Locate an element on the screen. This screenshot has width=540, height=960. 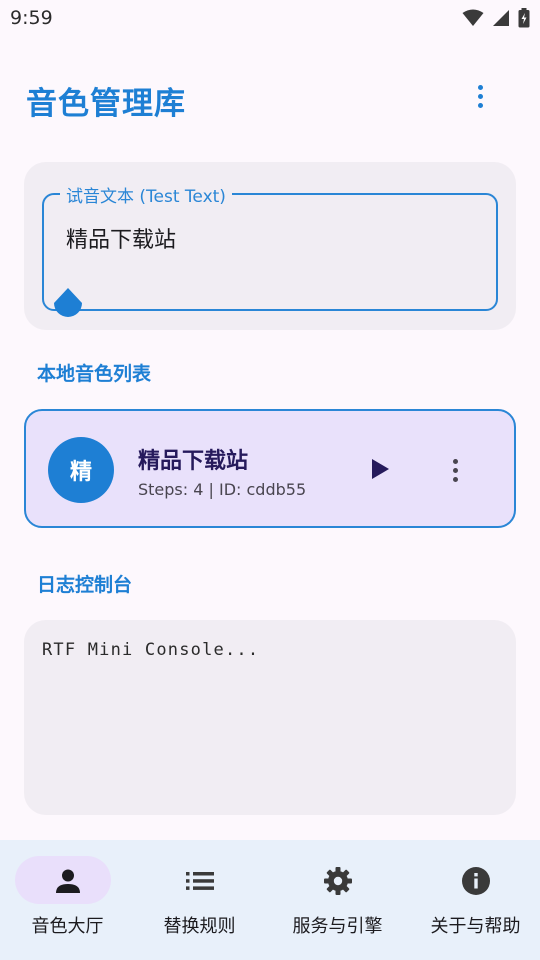
status-icons is located at coordinates (496, 18).